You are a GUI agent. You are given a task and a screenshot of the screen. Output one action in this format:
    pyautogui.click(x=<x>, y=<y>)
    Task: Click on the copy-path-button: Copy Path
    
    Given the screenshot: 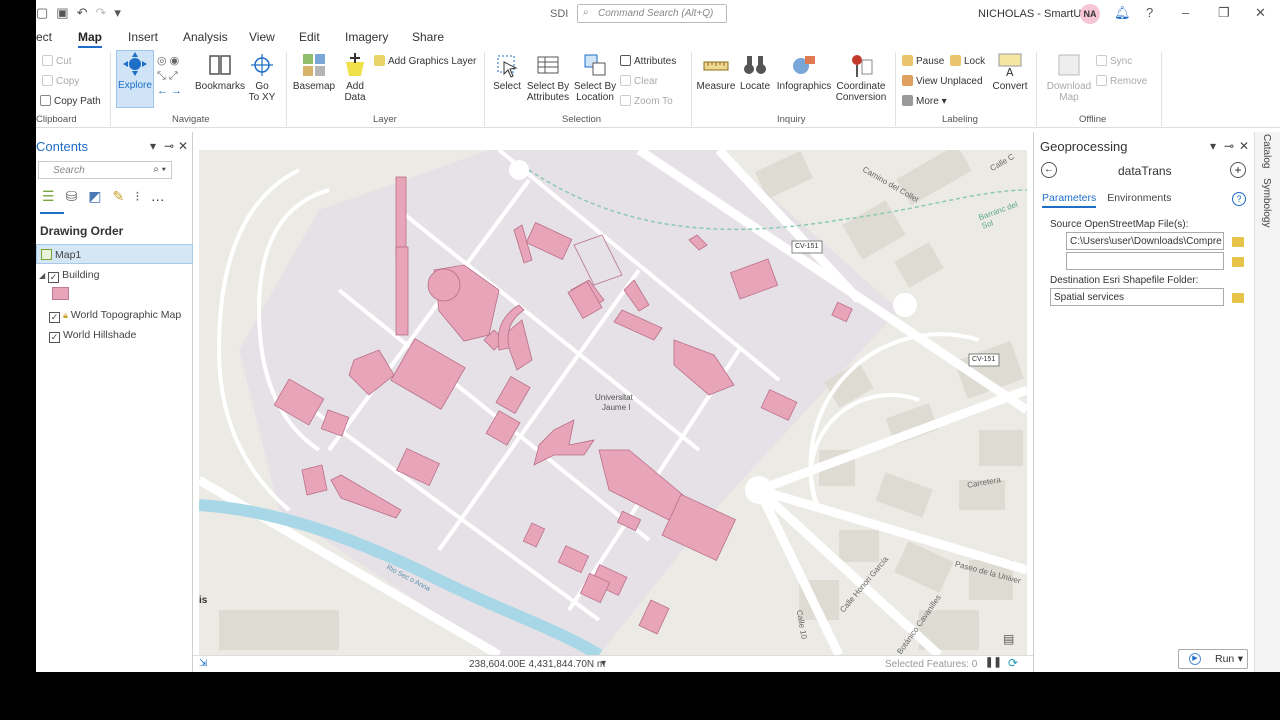 What is the action you would take?
    pyautogui.click(x=70, y=101)
    